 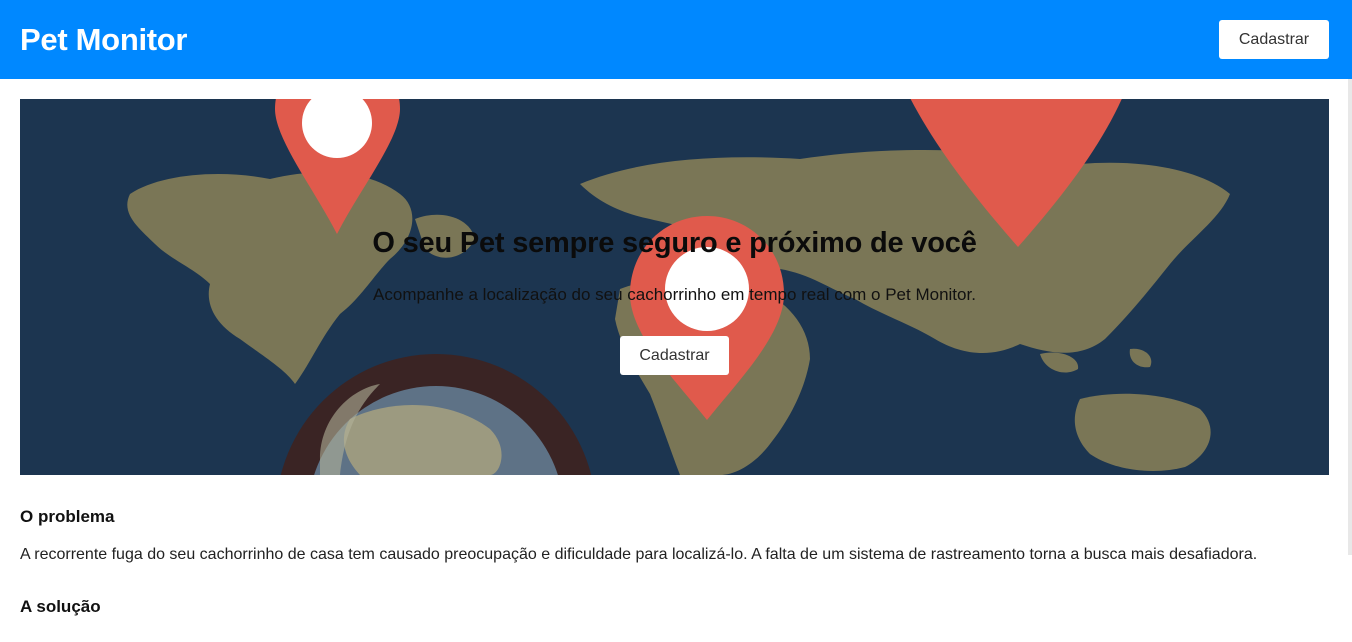 What do you see at coordinates (103, 40) in the screenshot?
I see `brand-logo: Pet Monitor` at bounding box center [103, 40].